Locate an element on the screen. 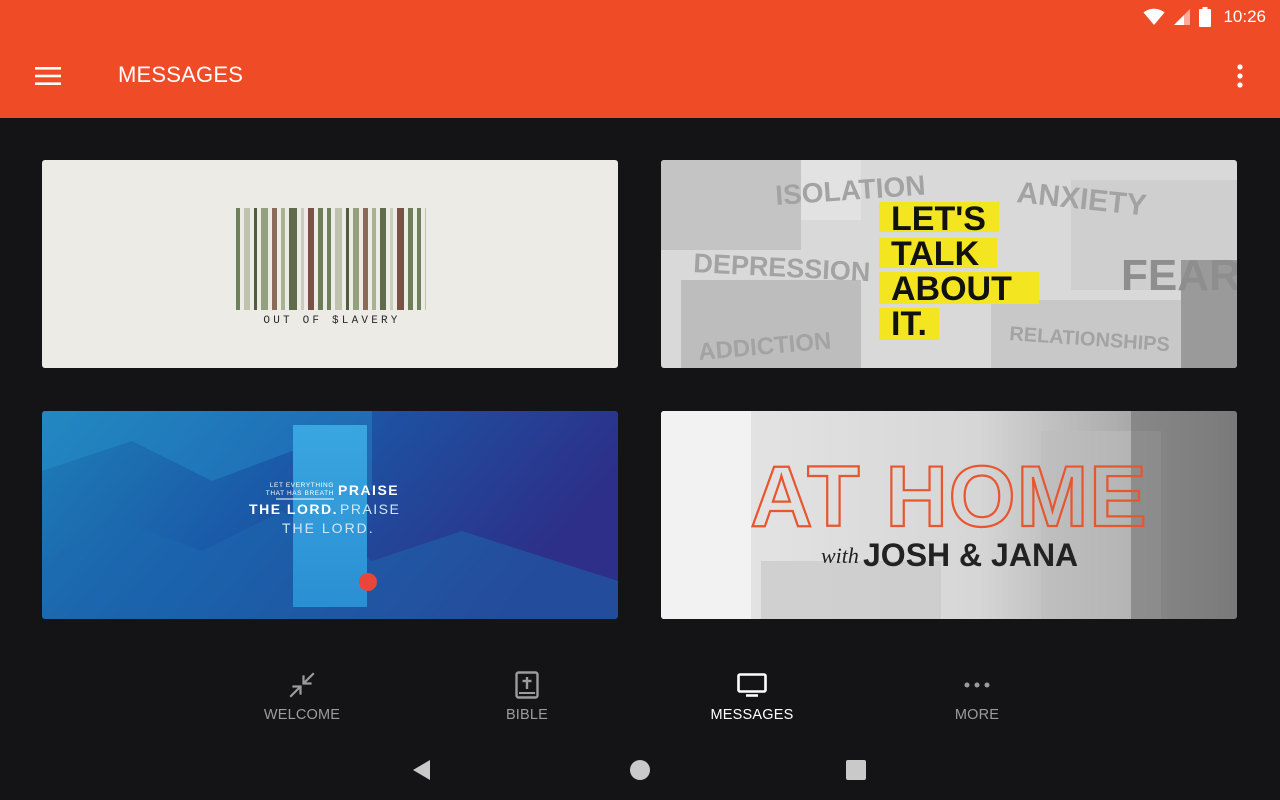 Image resolution: width=1280 pixels, height=800 pixels. at-home-title-group: AT HOME is located at coordinates (948, 497).